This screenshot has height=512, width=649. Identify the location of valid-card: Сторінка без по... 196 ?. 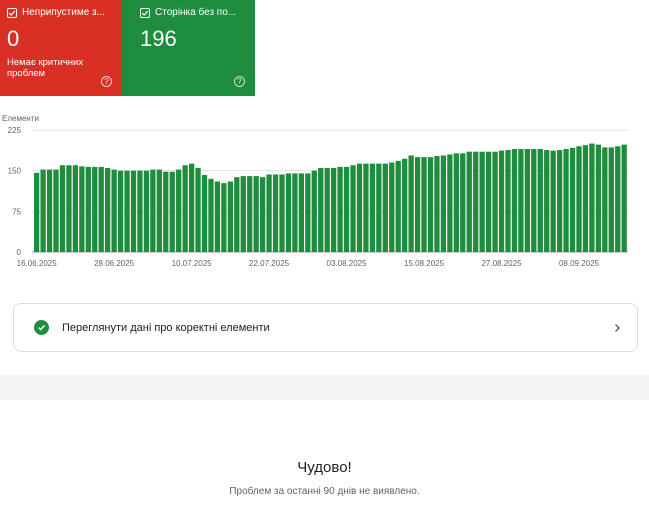
(188, 48).